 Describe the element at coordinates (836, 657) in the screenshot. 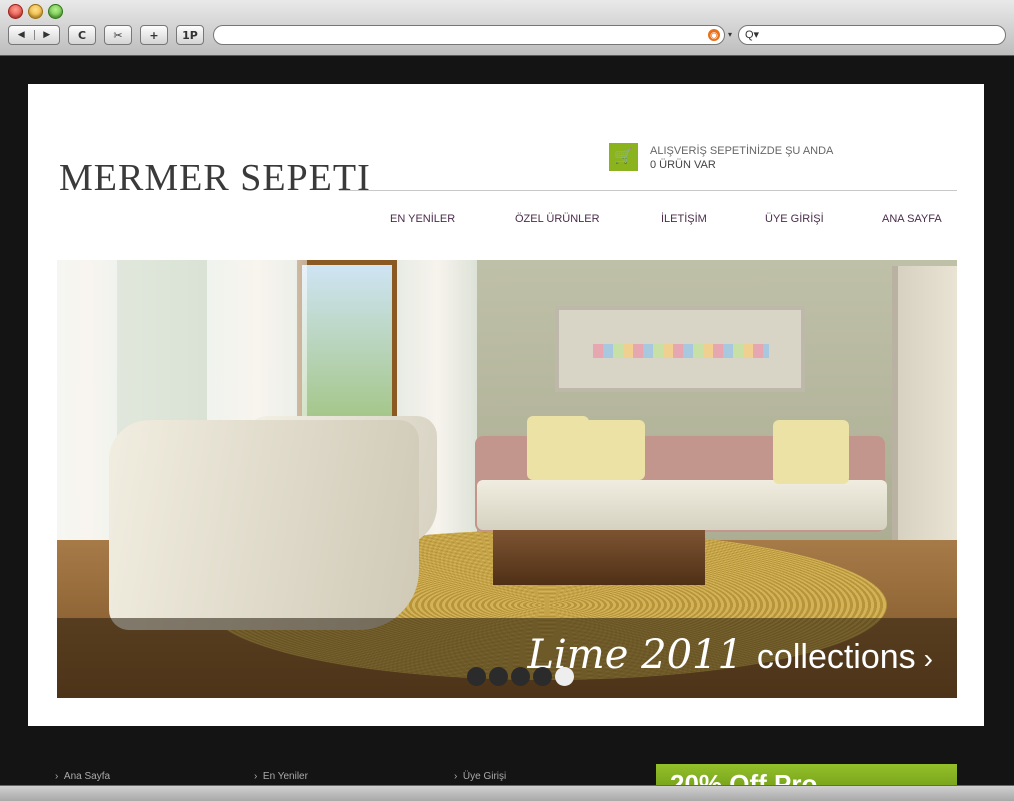

I see `hero-caption-text: collections` at that location.